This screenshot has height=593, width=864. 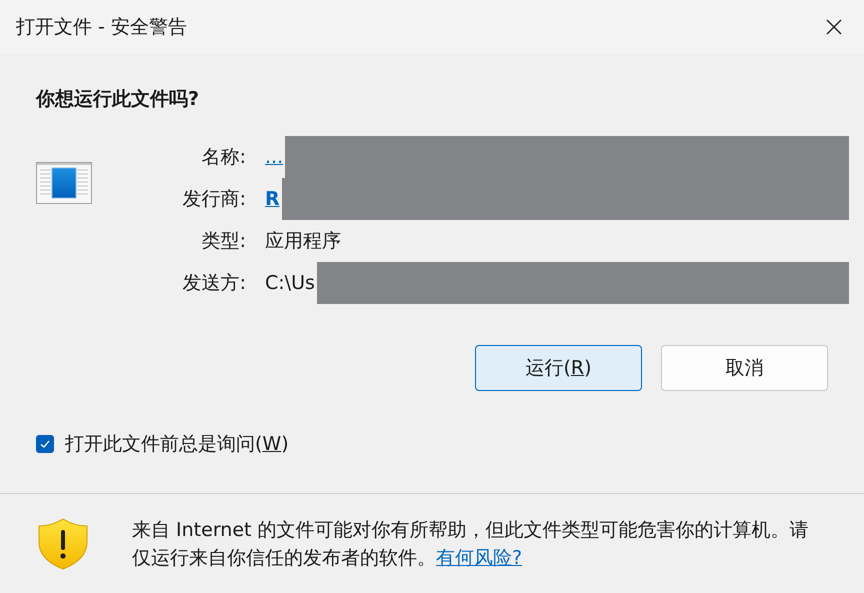 I want to click on field-value: 应用程序, so click(x=303, y=241).